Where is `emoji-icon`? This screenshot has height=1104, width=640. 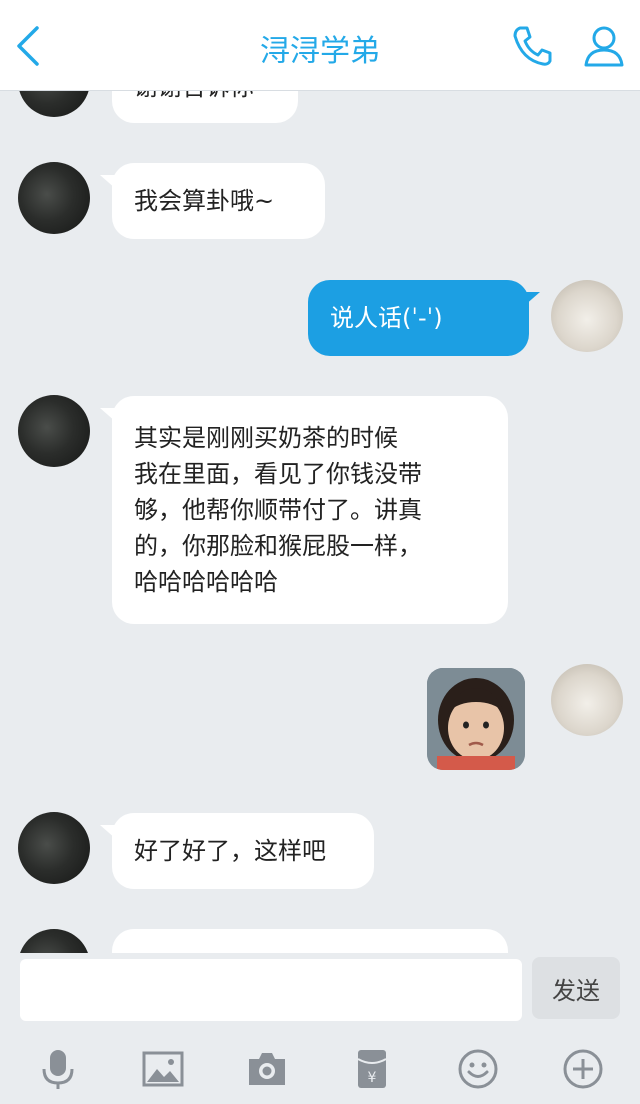
emoji-icon is located at coordinates (478, 1069).